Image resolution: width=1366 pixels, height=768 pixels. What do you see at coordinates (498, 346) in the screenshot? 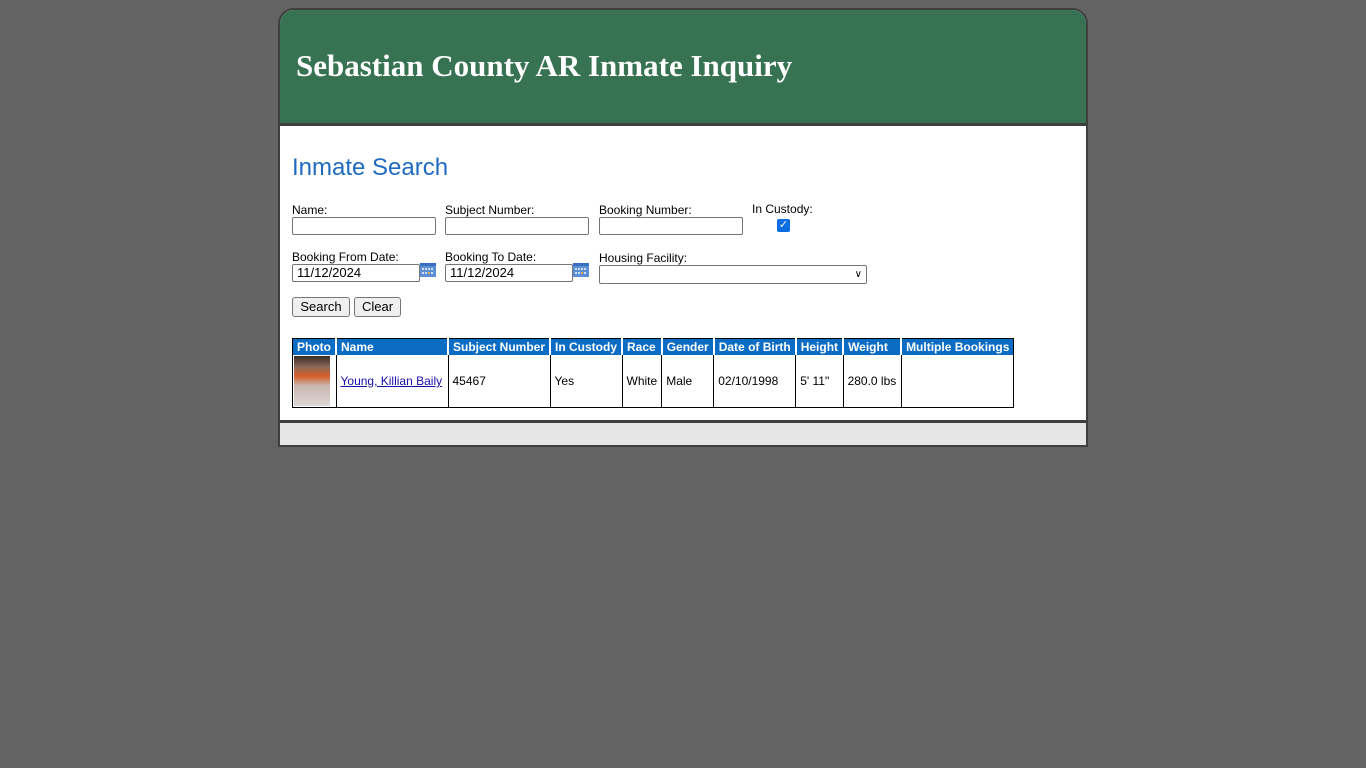
I see `column-header-subject-number: Subject Number` at bounding box center [498, 346].